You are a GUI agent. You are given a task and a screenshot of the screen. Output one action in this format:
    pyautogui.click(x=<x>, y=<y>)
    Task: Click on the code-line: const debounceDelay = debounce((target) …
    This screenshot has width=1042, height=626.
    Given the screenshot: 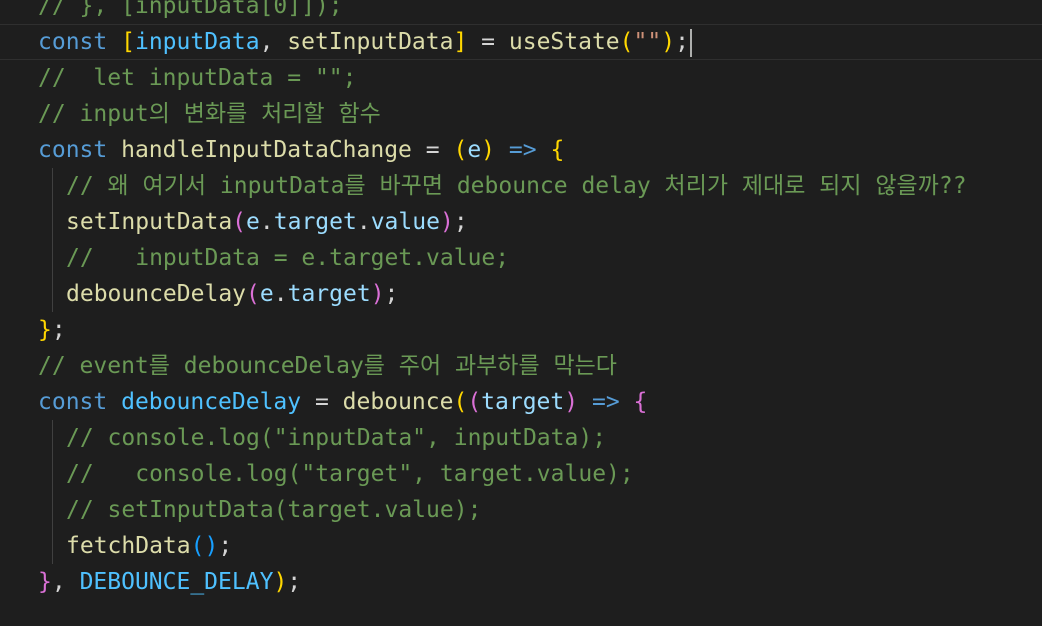 What is the action you would take?
    pyautogui.click(x=342, y=402)
    